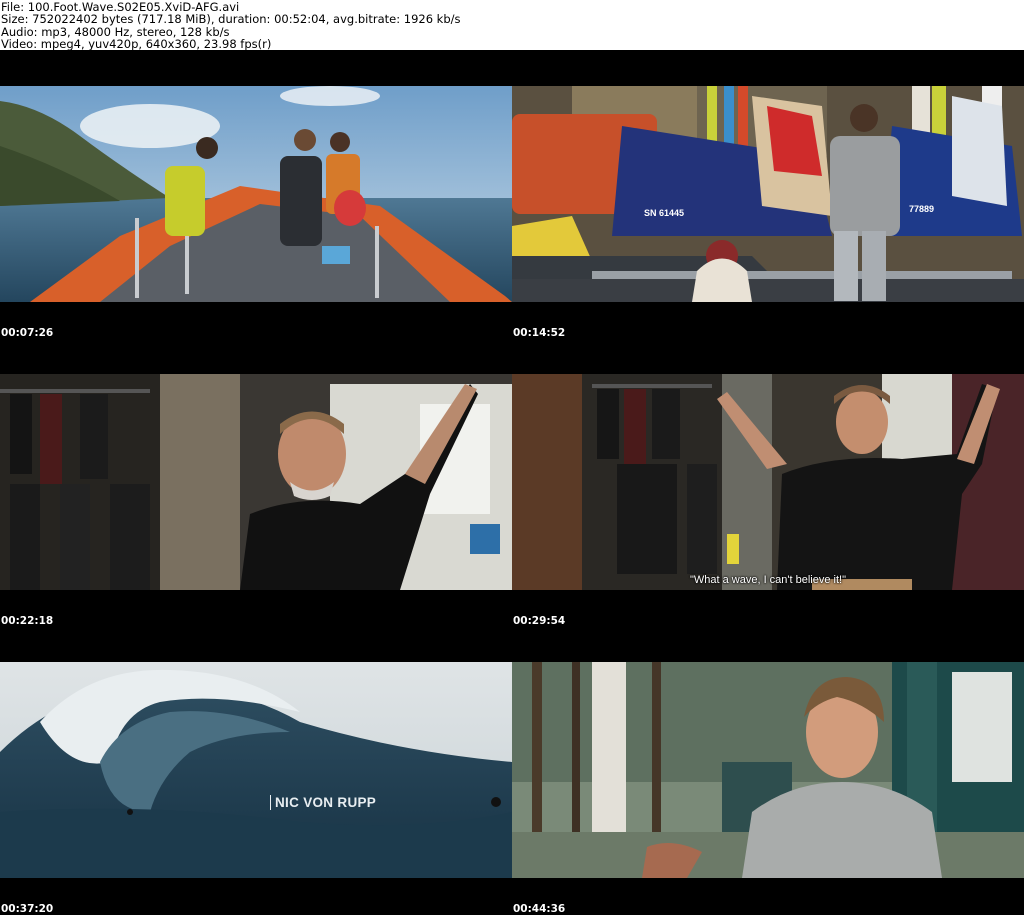 The image size is (1024, 915). Describe the element at coordinates (256, 482) in the screenshot. I see `frame-image-interview-raised-arm` at that location.